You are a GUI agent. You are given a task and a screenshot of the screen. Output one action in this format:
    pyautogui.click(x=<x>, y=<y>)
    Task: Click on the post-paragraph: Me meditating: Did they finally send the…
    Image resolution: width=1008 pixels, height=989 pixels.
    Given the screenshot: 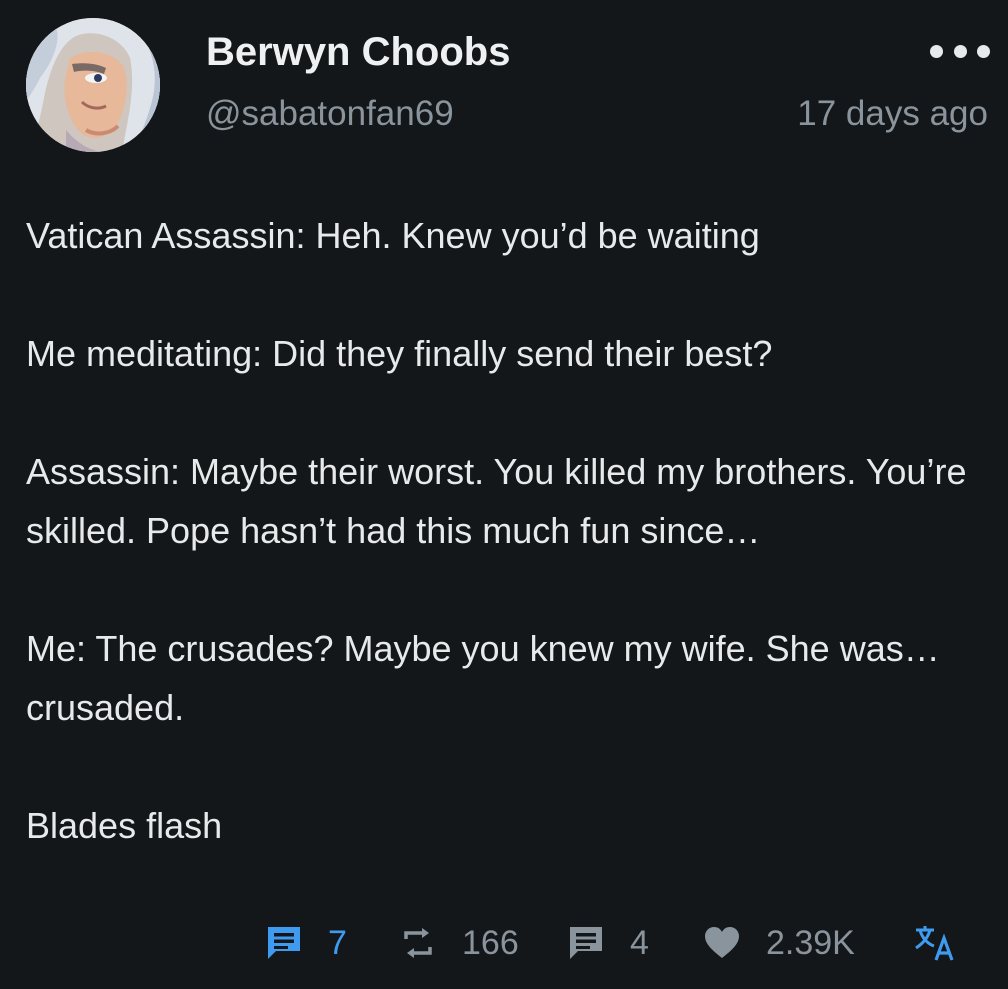 What is the action you would take?
    pyautogui.click(x=399, y=353)
    